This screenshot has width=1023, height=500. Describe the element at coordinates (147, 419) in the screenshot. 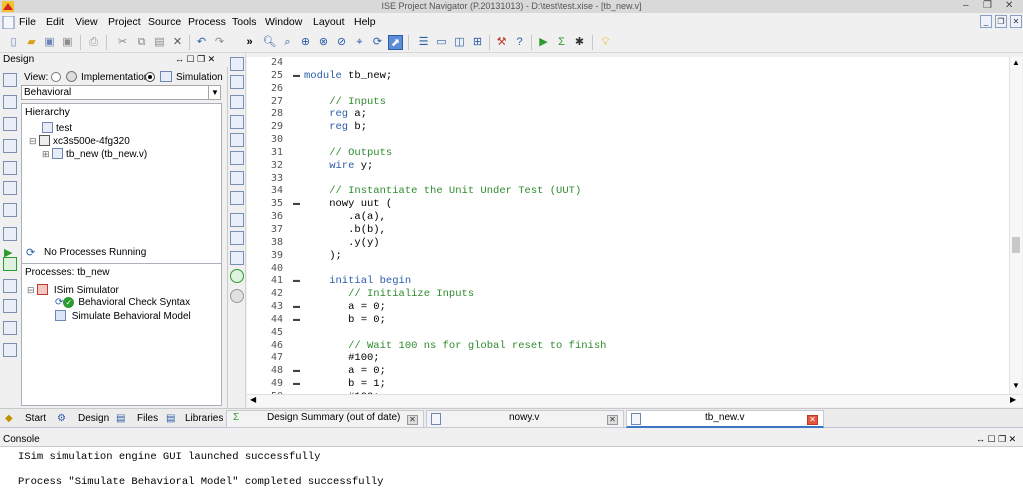

I see `tab-files: Files` at that location.